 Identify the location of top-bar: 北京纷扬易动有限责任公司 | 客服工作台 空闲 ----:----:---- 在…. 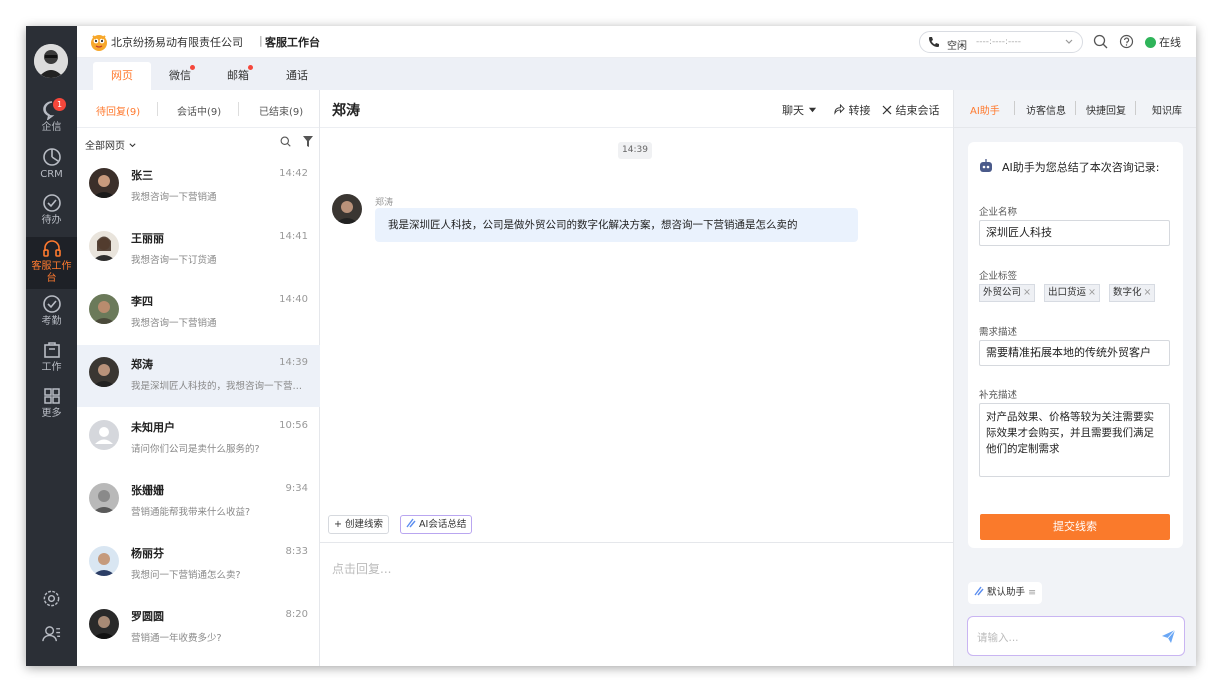
(636, 42).